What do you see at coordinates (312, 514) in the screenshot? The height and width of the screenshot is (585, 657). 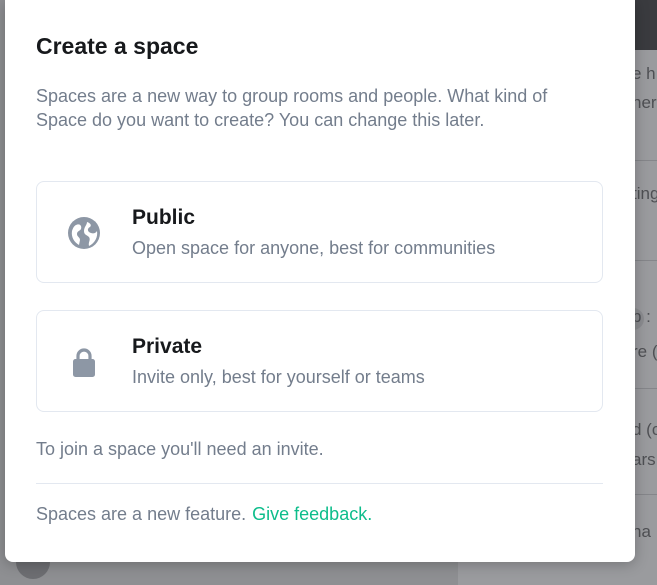 I see `give-feedback-link: Give feedback.` at bounding box center [312, 514].